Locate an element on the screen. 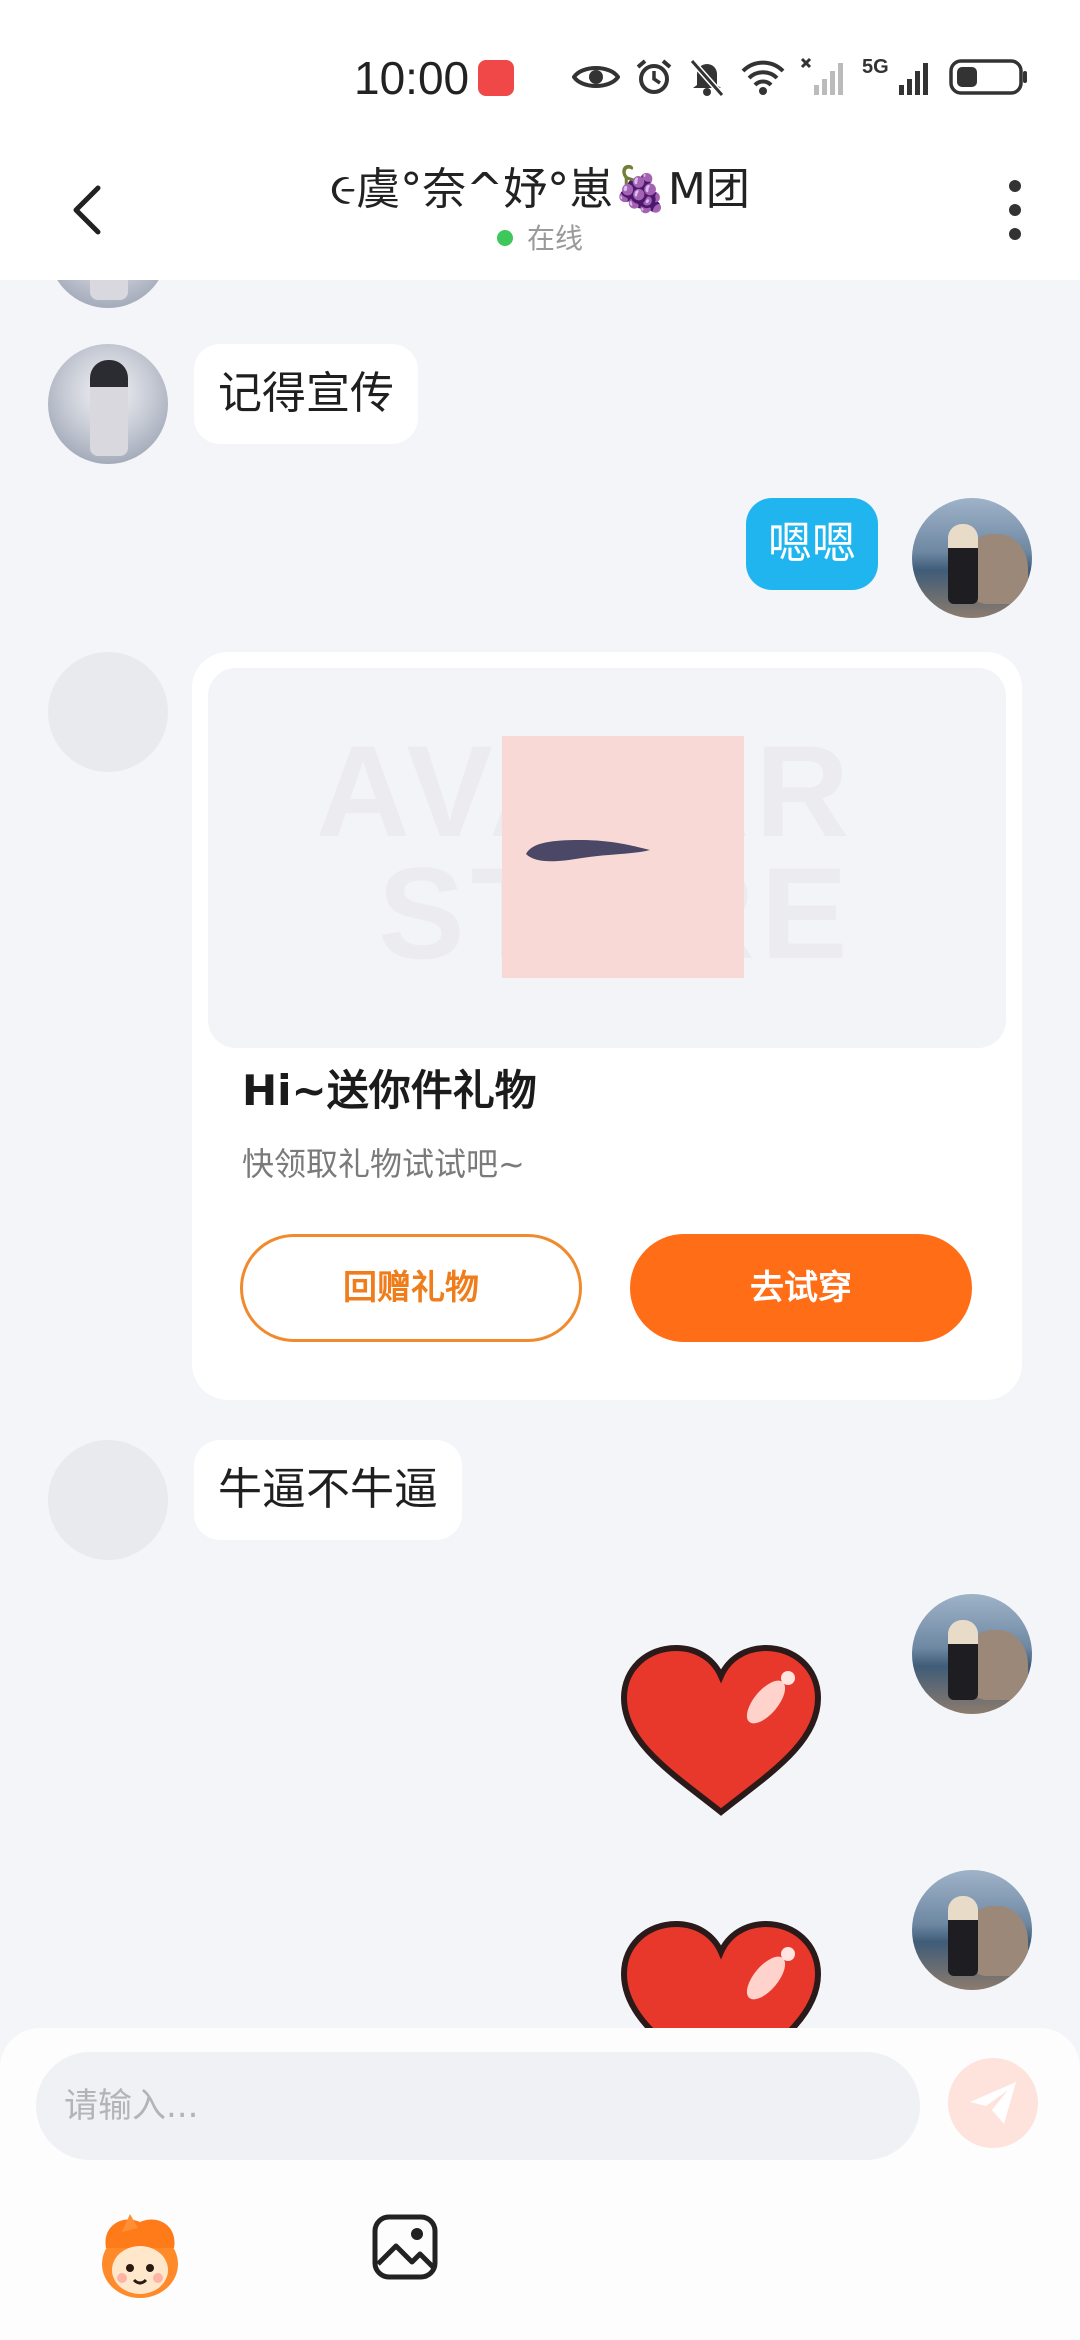 This screenshot has width=1080, height=2340. more-vertical-icon is located at coordinates (1015, 186).